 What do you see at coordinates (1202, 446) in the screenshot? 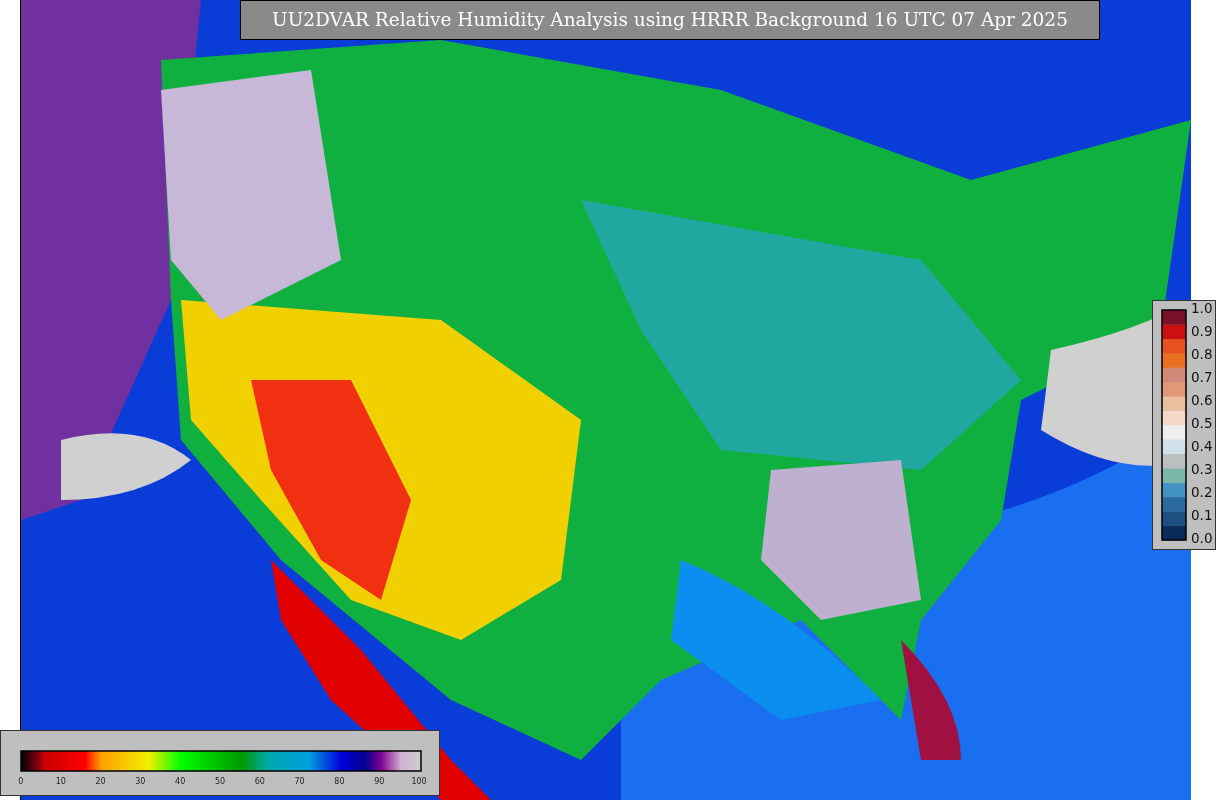
I see `tick-label: 0.4` at bounding box center [1202, 446].